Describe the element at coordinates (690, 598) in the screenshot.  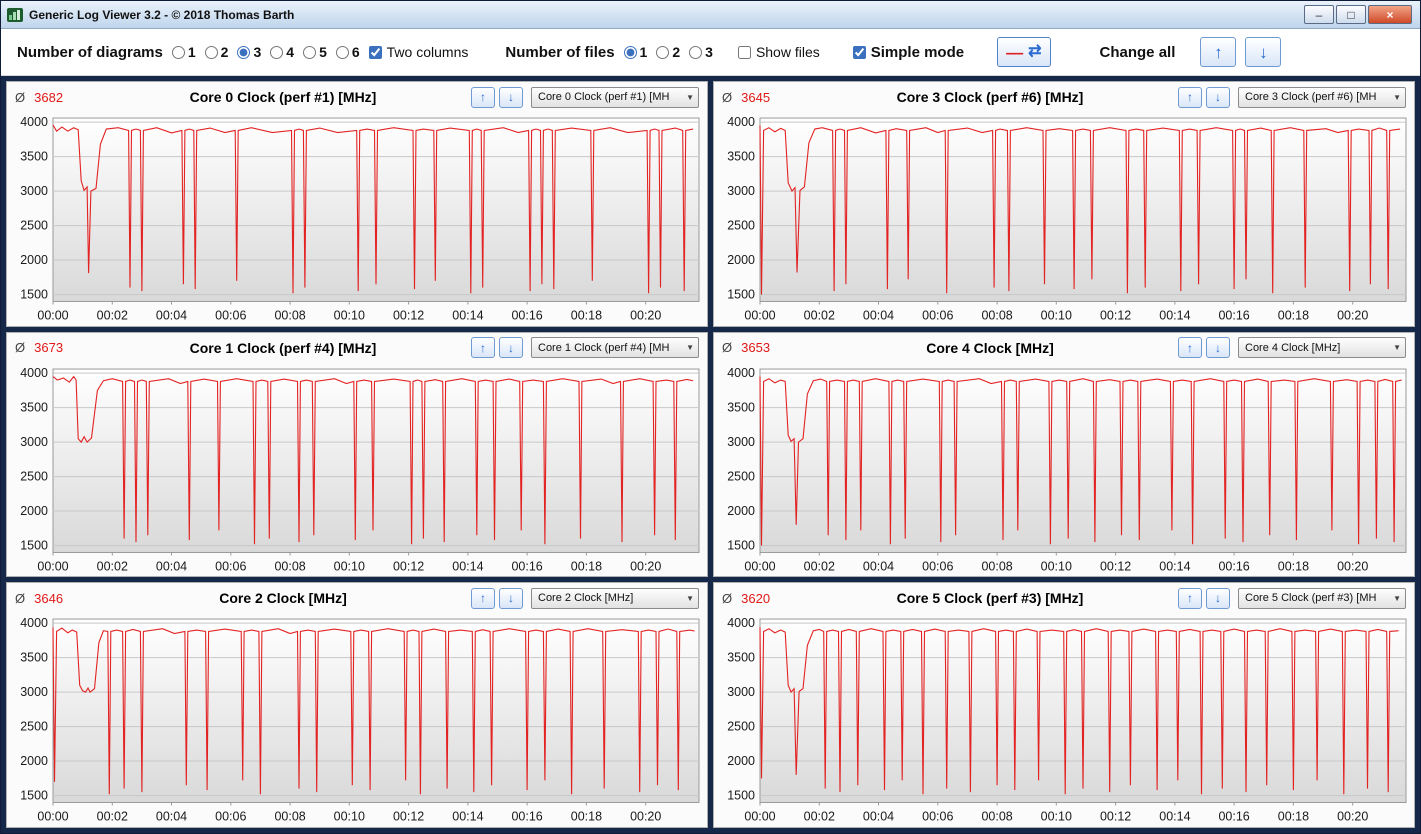
I see `dropdown-arrow-icon: ▼` at that location.